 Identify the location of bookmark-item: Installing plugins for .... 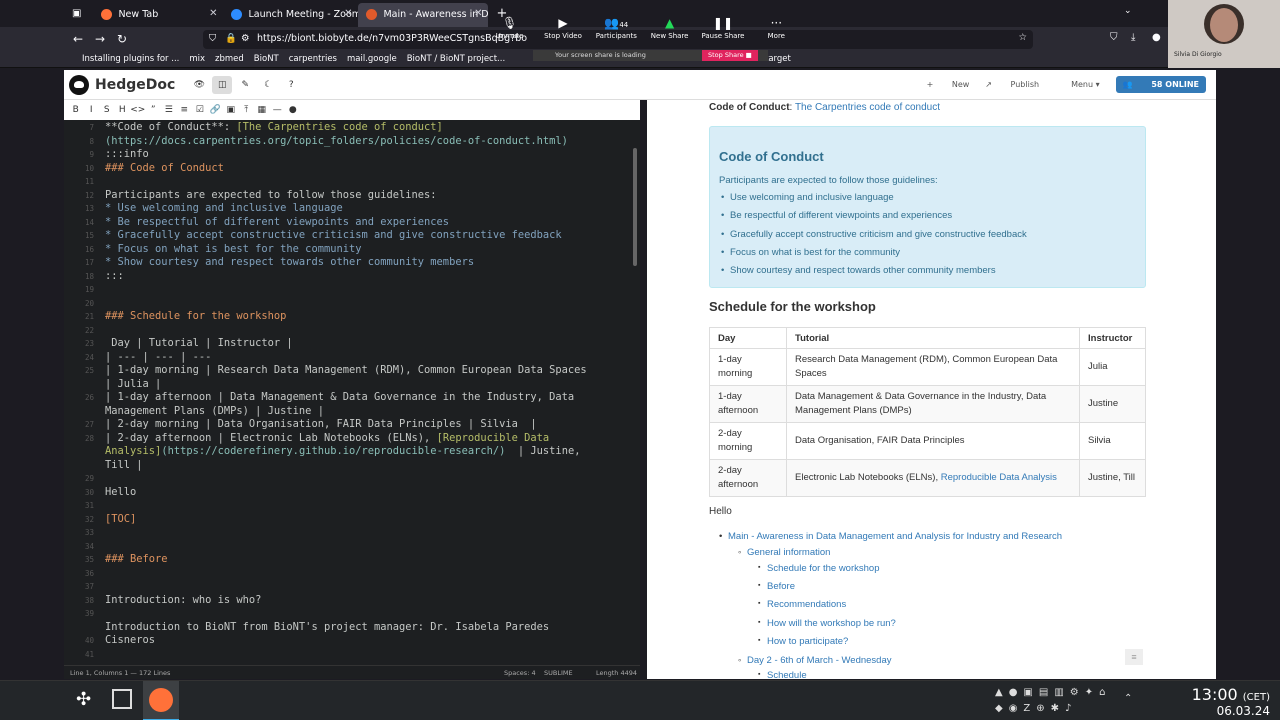
(130, 59).